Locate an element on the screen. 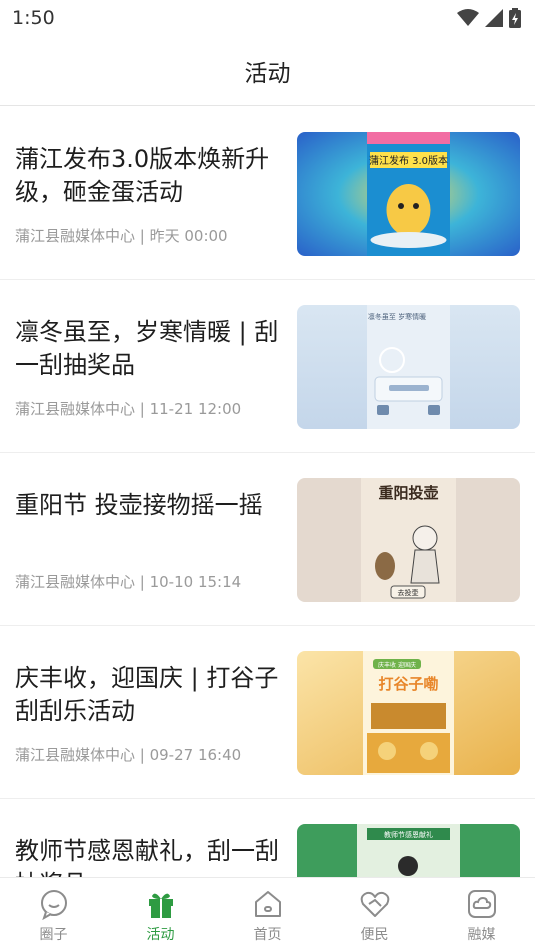 This screenshot has height=951, width=535. status-icons is located at coordinates (489, 18).